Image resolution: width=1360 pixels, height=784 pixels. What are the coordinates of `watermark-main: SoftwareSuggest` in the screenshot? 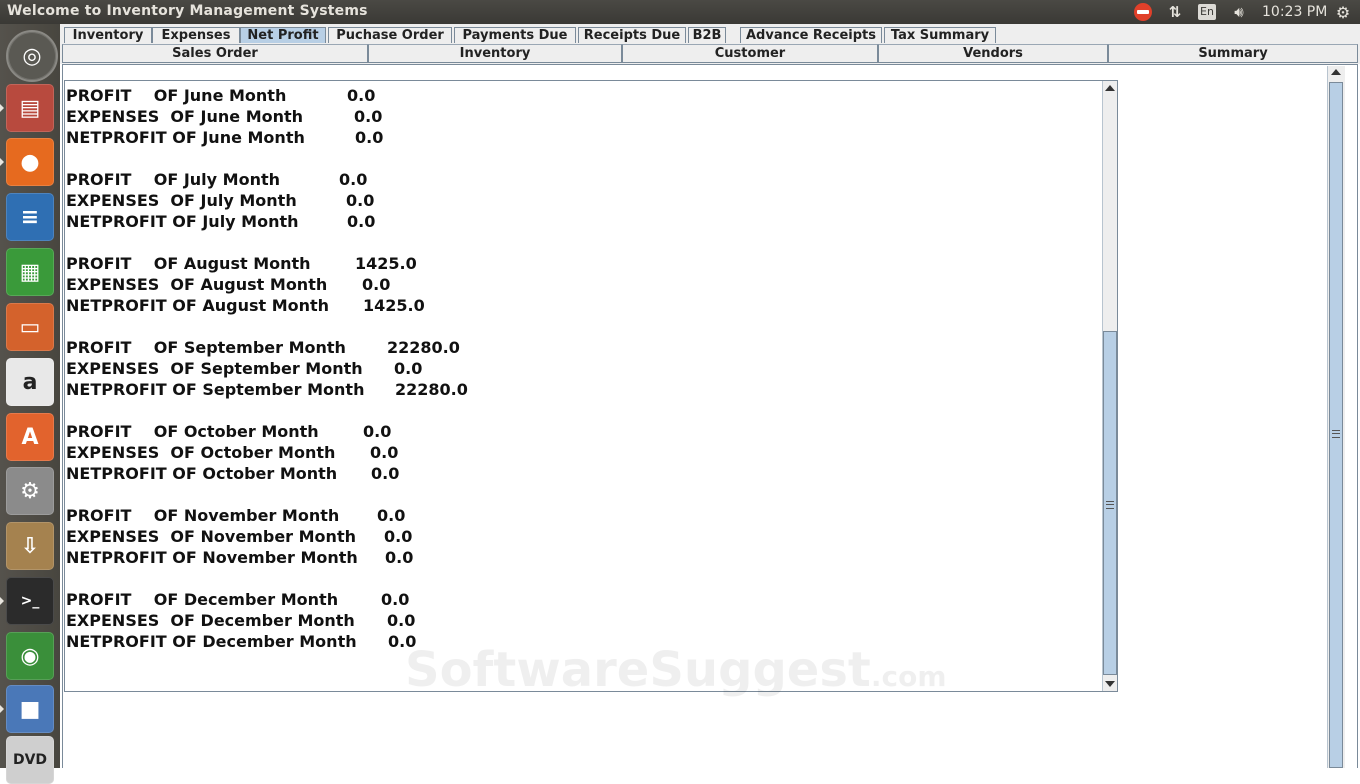 It's located at (638, 670).